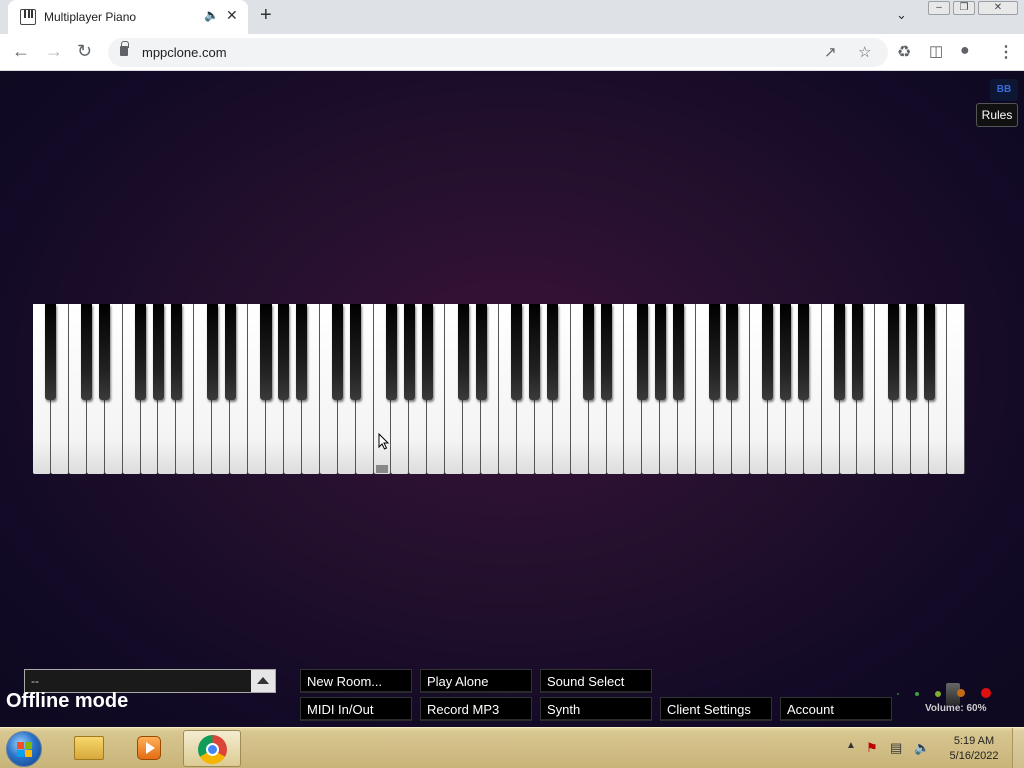 The image size is (1024, 768). What do you see at coordinates (939, 8) in the screenshot?
I see `minimize-window-icon: –` at bounding box center [939, 8].